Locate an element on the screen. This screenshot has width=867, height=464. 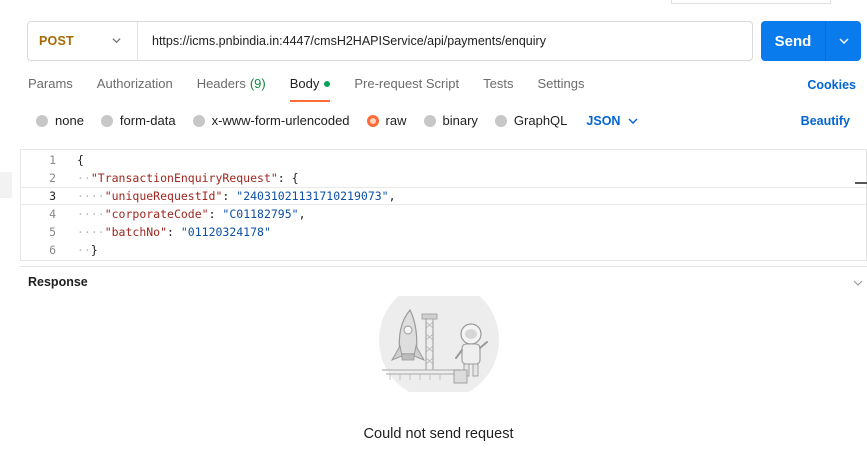
response-divider is located at coordinates (443, 266).